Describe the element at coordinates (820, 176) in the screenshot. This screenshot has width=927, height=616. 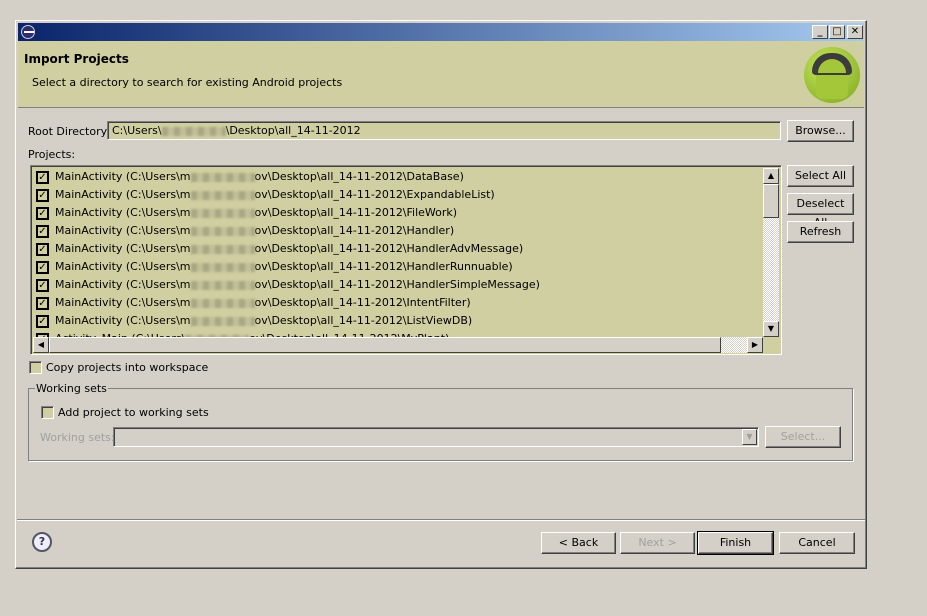
I see `select-all-button: Select All` at that location.